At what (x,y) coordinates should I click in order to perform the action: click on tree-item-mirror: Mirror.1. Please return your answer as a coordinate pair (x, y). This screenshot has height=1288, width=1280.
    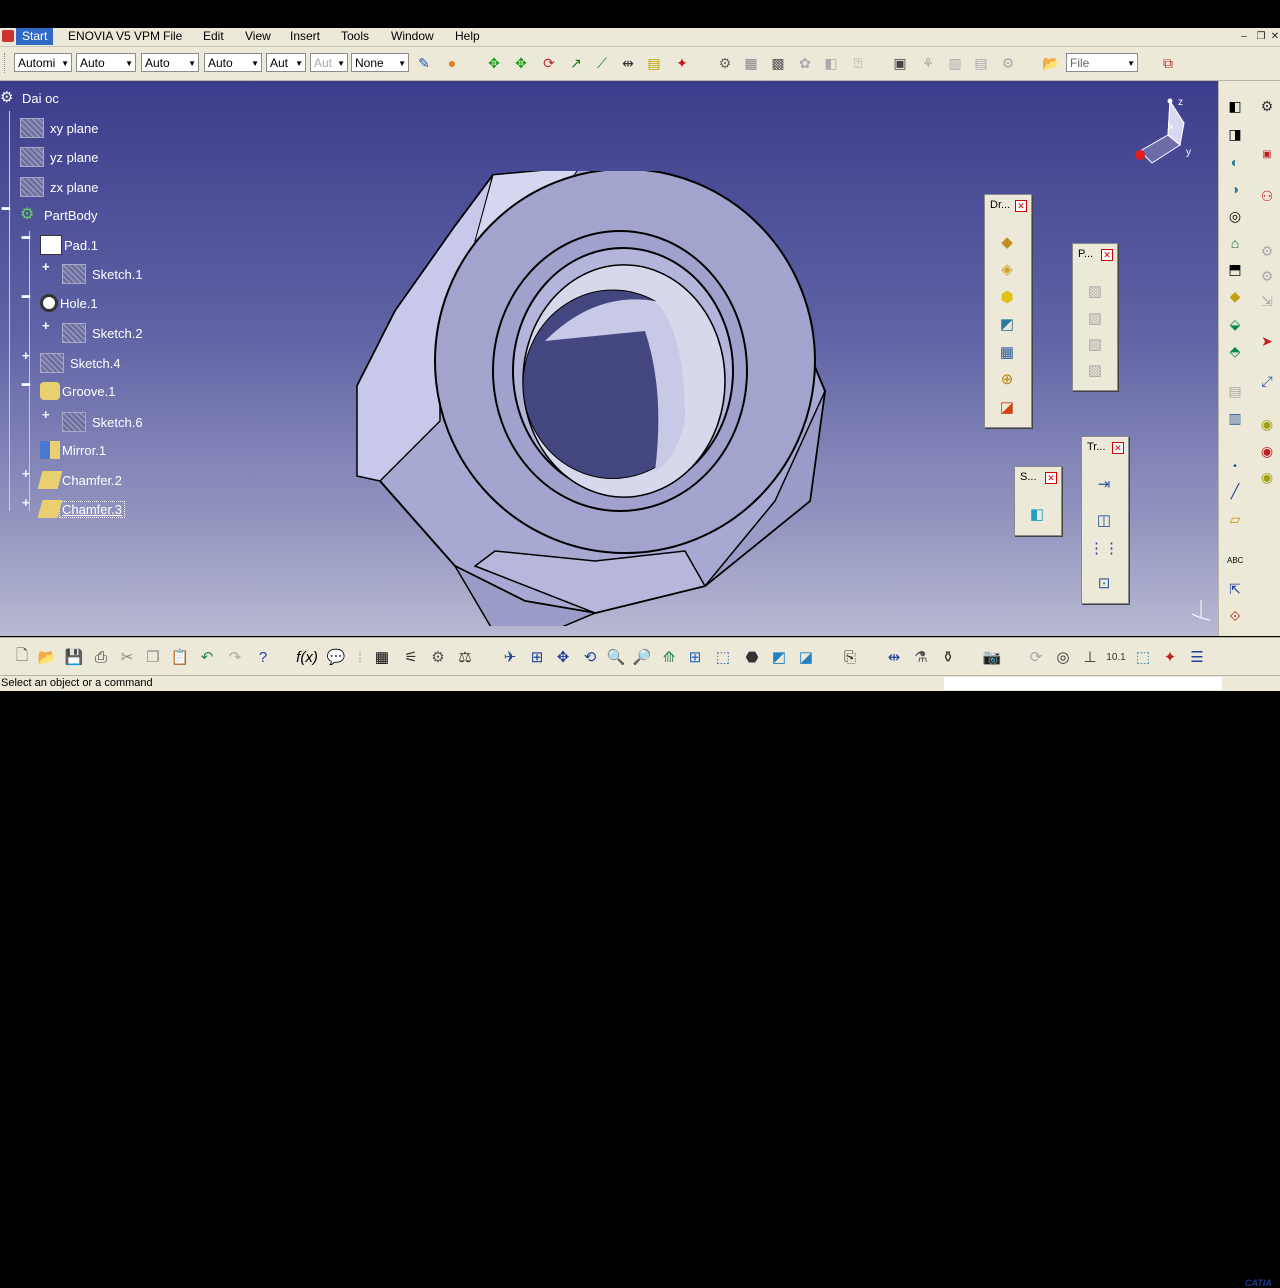
    Looking at the image, I should click on (74, 450).